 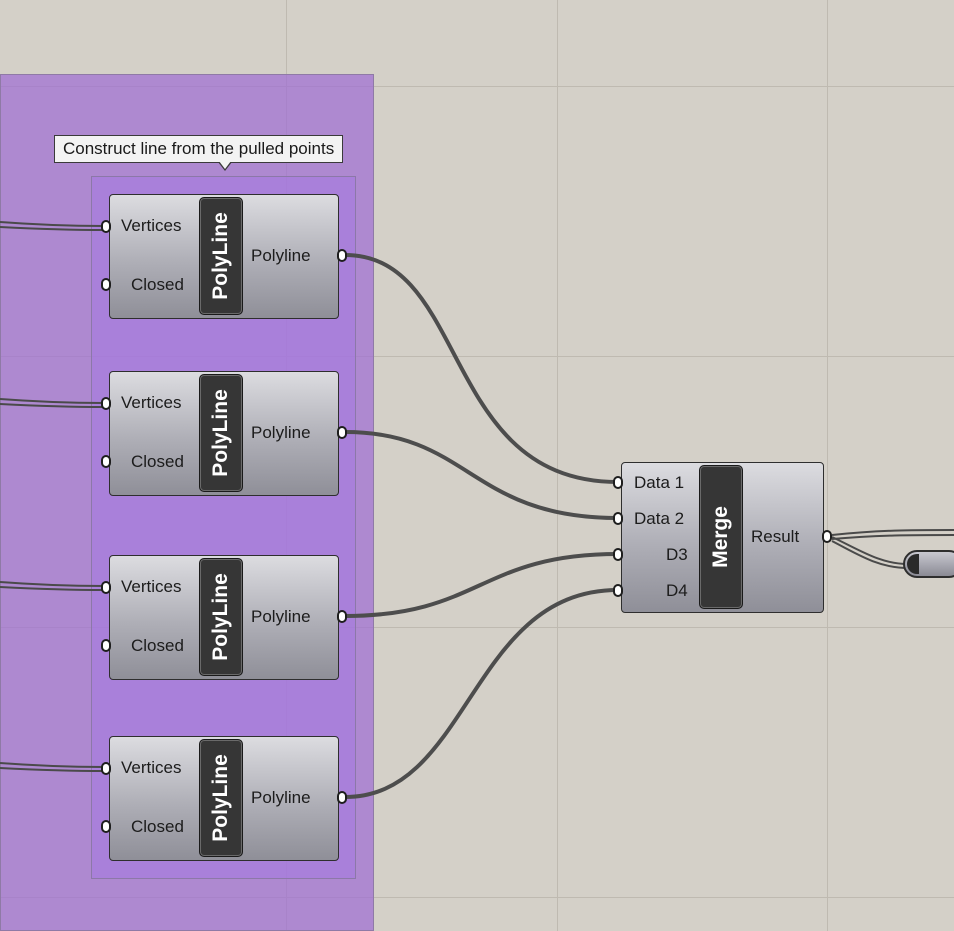 What do you see at coordinates (618, 518) in the screenshot?
I see `data-2-input-grip` at bounding box center [618, 518].